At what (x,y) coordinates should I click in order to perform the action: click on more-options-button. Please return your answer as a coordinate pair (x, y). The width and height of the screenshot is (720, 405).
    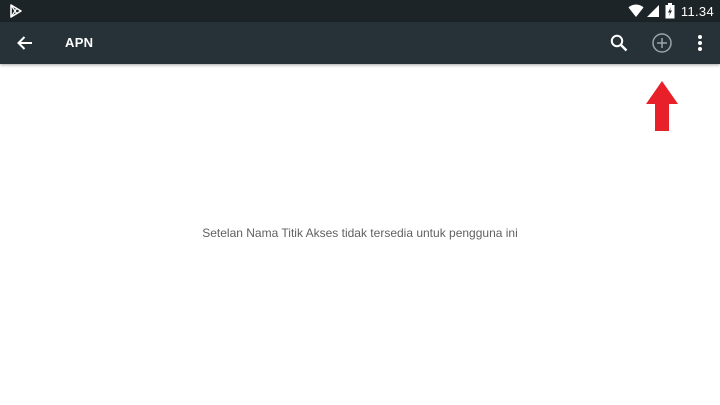
    Looking at the image, I should click on (700, 43).